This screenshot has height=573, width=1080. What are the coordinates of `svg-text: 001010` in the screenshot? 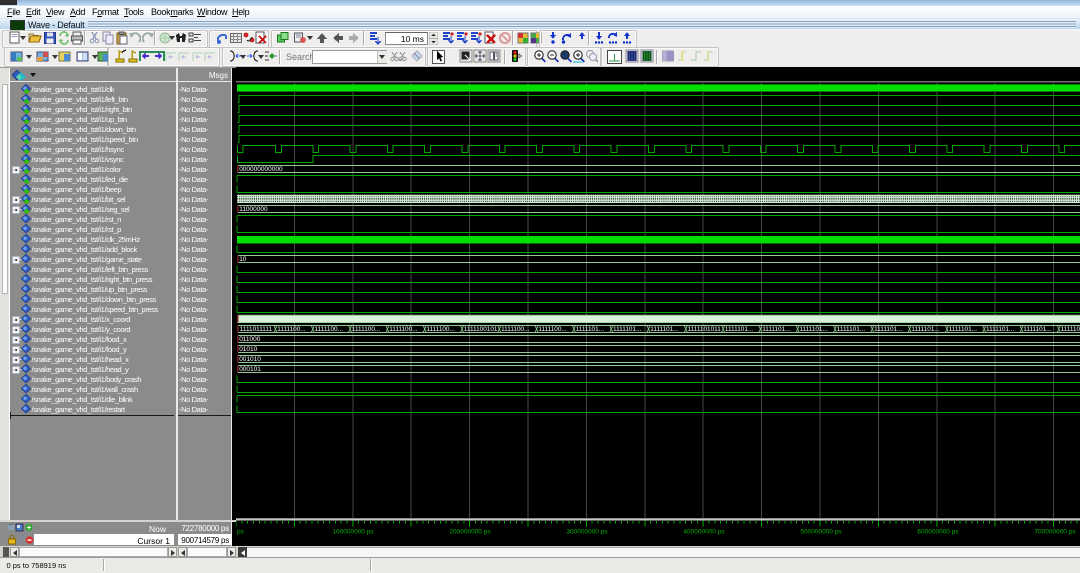 It's located at (250, 359).